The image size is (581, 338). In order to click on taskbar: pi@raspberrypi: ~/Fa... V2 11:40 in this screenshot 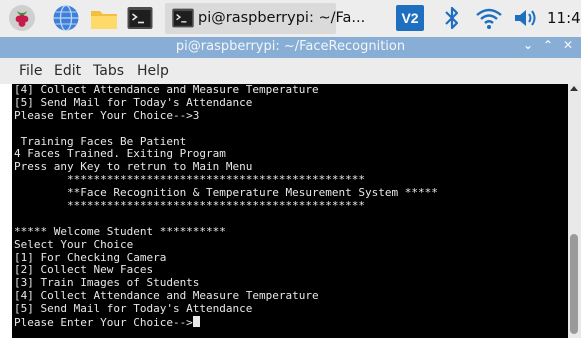, I will do `click(290, 18)`.